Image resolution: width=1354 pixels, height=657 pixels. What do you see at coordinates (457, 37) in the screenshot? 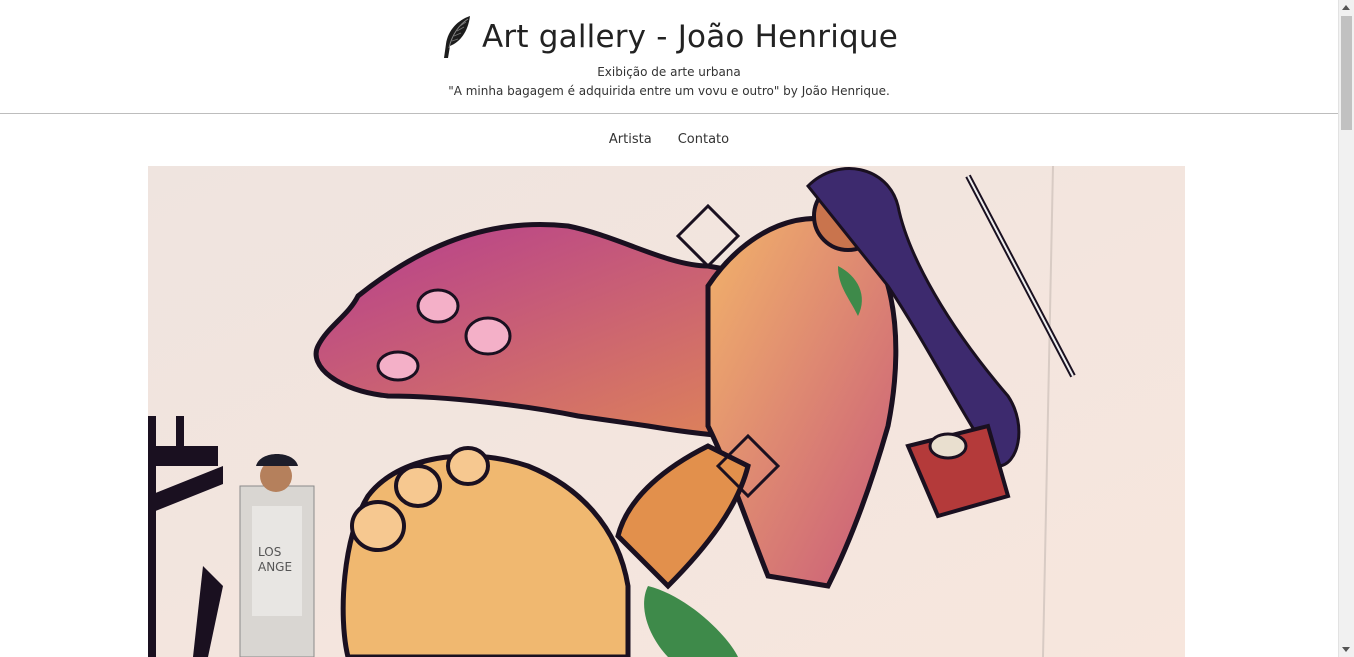
I see `feather-quill-icon` at bounding box center [457, 37].